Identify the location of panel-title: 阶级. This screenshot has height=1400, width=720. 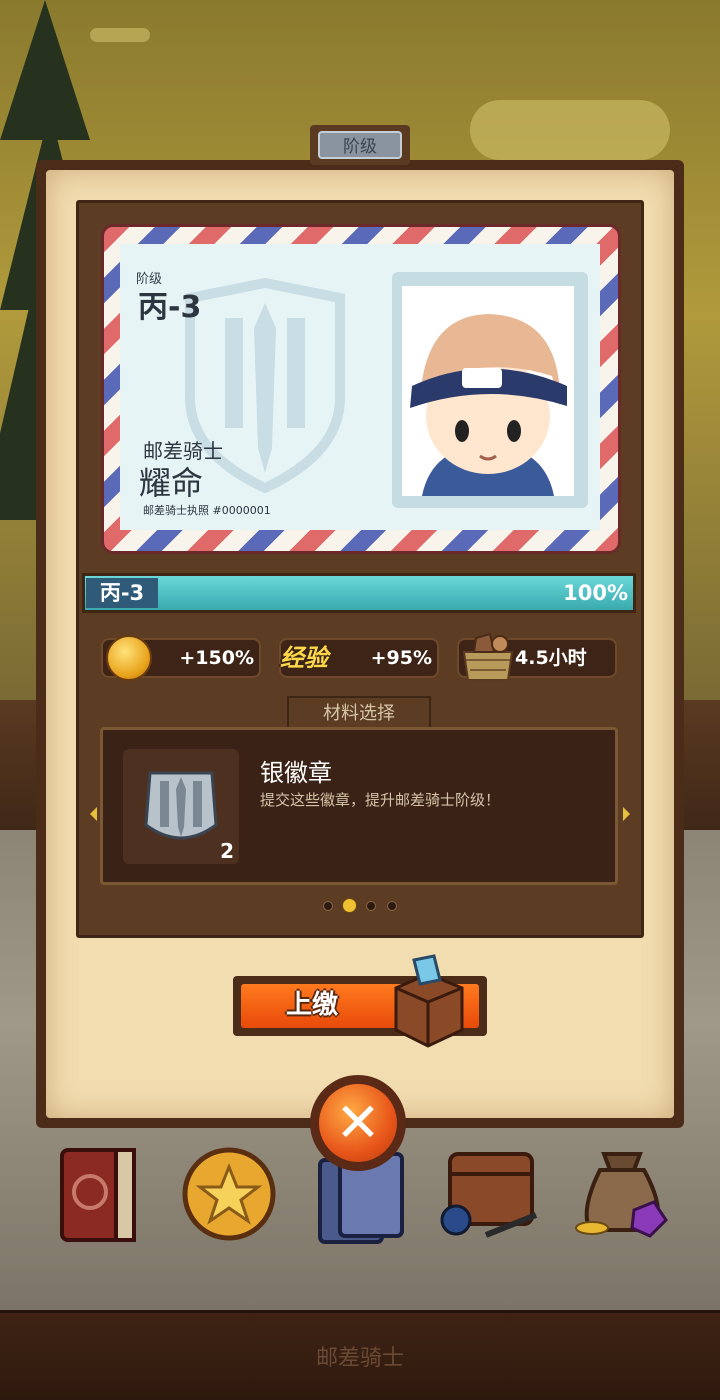
(360, 145).